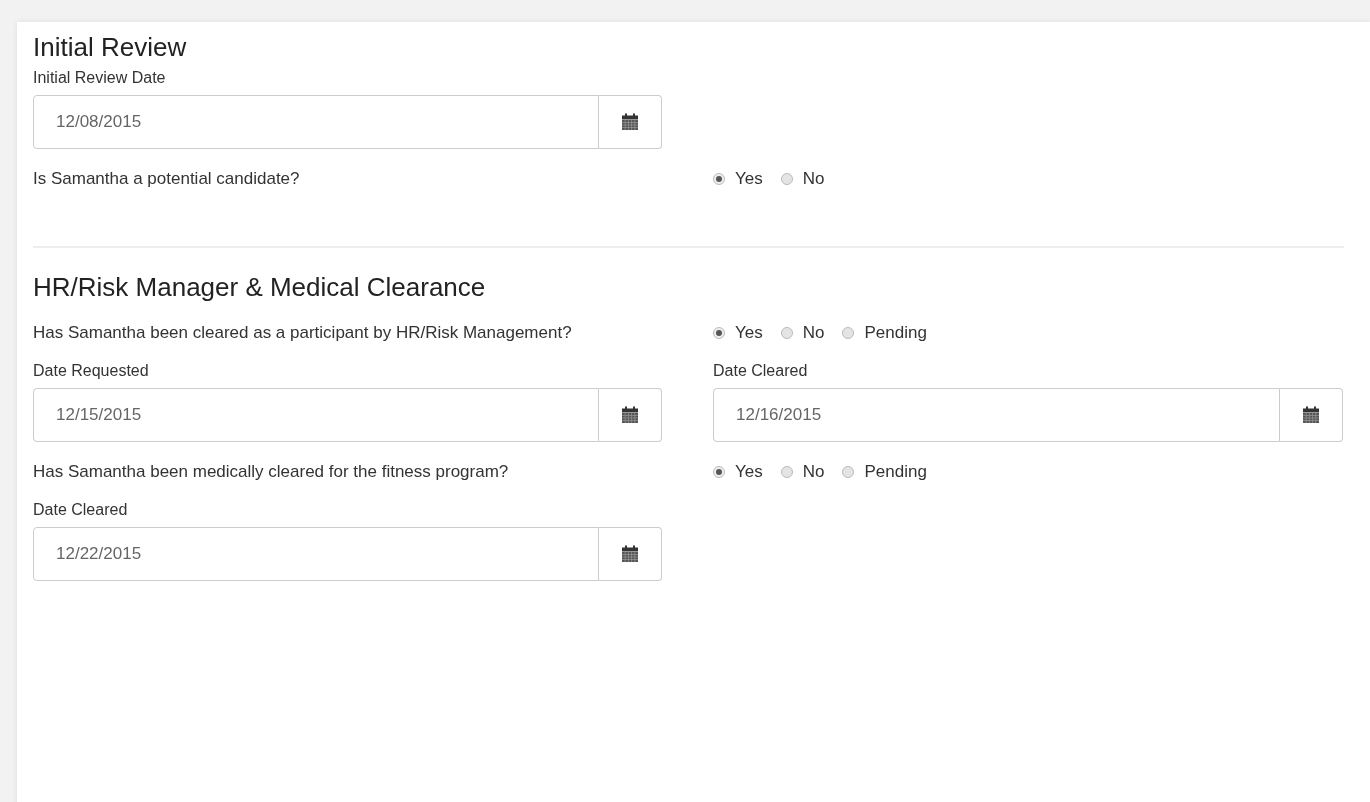  Describe the element at coordinates (260, 287) in the screenshot. I see `section-title: HR/Risk Manager & Medical Clearance` at that location.